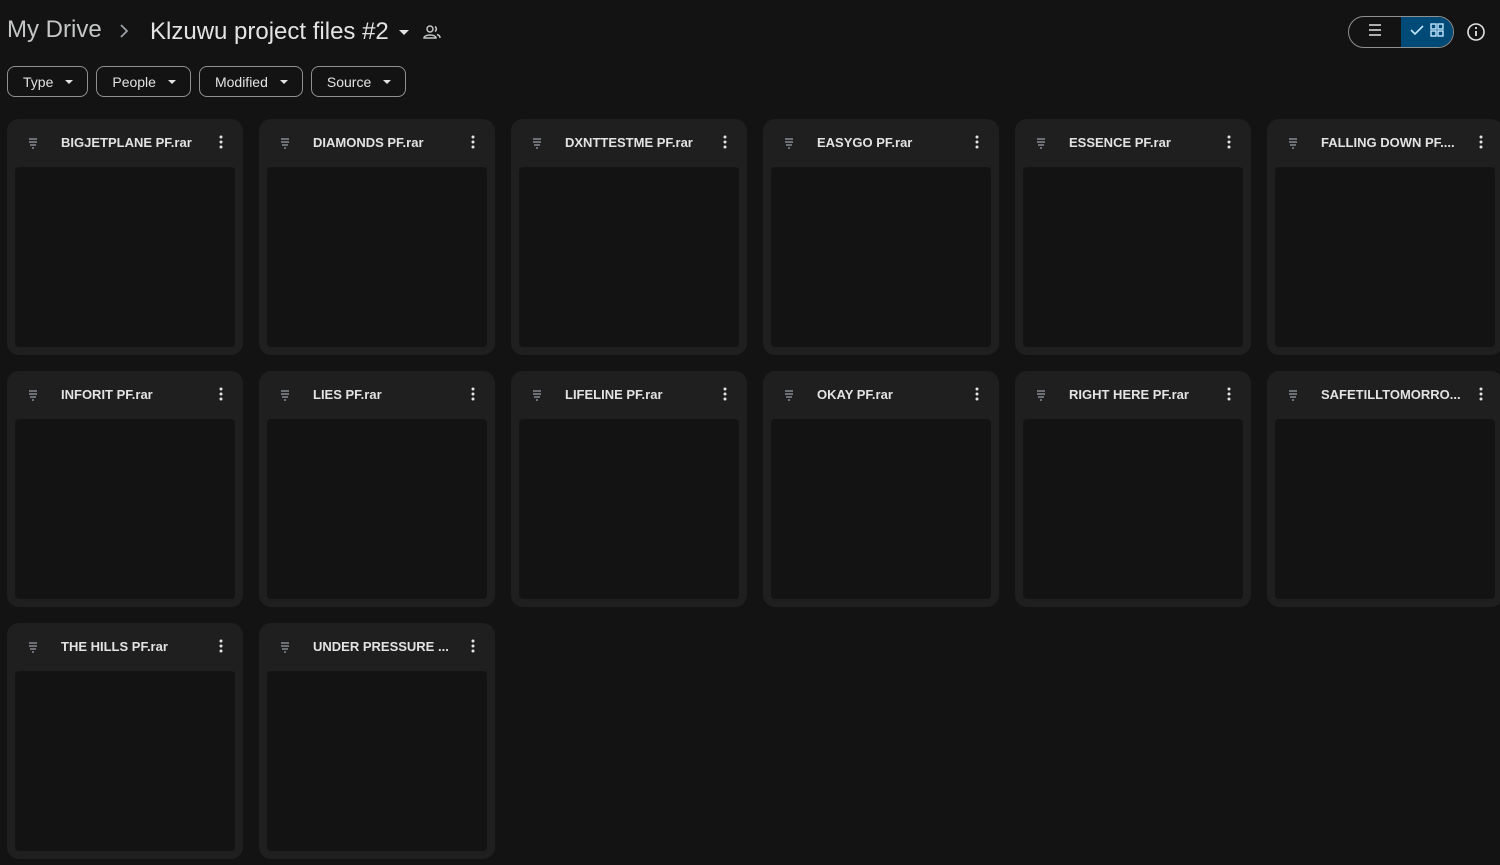 The width and height of the screenshot is (1500, 865). I want to click on file-card: DXNTTESTME PF.rar, so click(629, 237).